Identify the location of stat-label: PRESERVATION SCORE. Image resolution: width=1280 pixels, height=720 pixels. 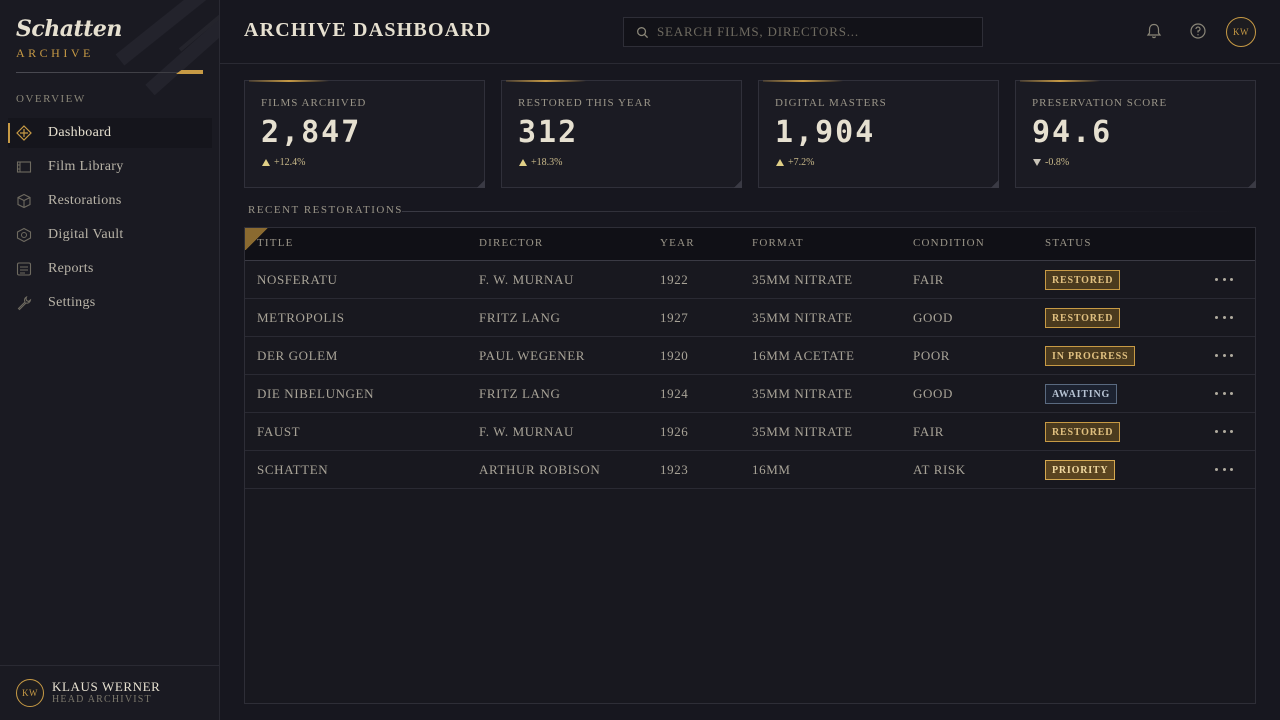
(1100, 103).